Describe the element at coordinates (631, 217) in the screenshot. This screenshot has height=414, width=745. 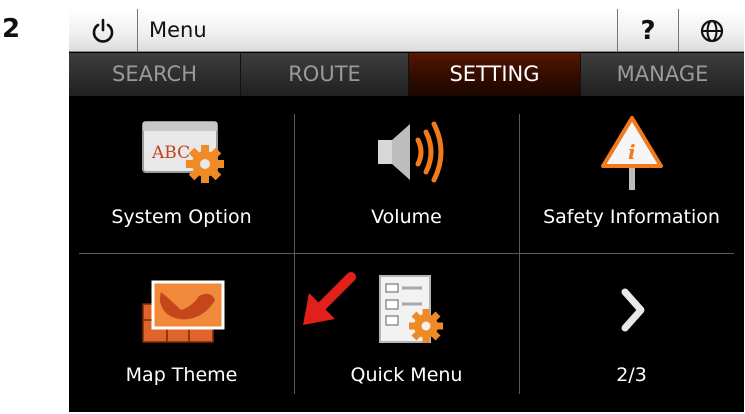
I see `safety-information-label: Safety Information` at that location.